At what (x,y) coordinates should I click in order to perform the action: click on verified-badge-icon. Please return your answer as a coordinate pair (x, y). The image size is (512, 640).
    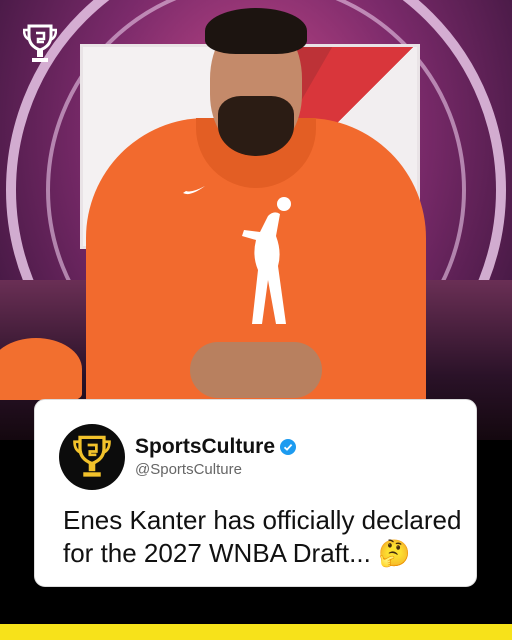
    Looking at the image, I should click on (288, 447).